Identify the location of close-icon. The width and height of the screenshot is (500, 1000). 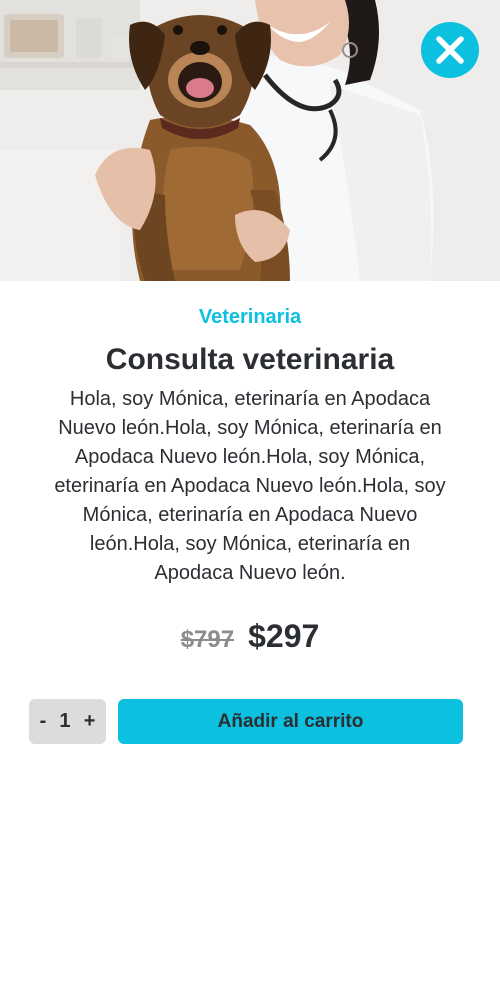
(450, 50).